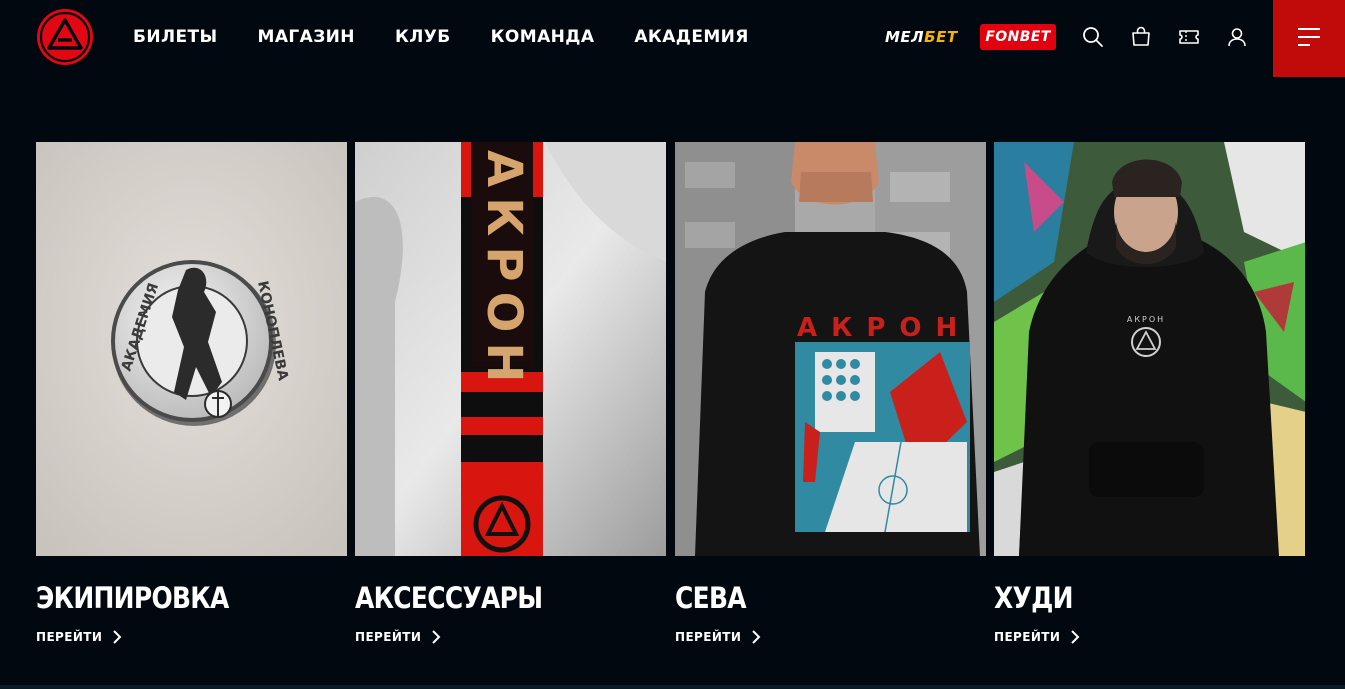 This screenshot has width=1345, height=689. What do you see at coordinates (1149, 349) in the screenshot?
I see `hoodie-image: АКРОН` at bounding box center [1149, 349].